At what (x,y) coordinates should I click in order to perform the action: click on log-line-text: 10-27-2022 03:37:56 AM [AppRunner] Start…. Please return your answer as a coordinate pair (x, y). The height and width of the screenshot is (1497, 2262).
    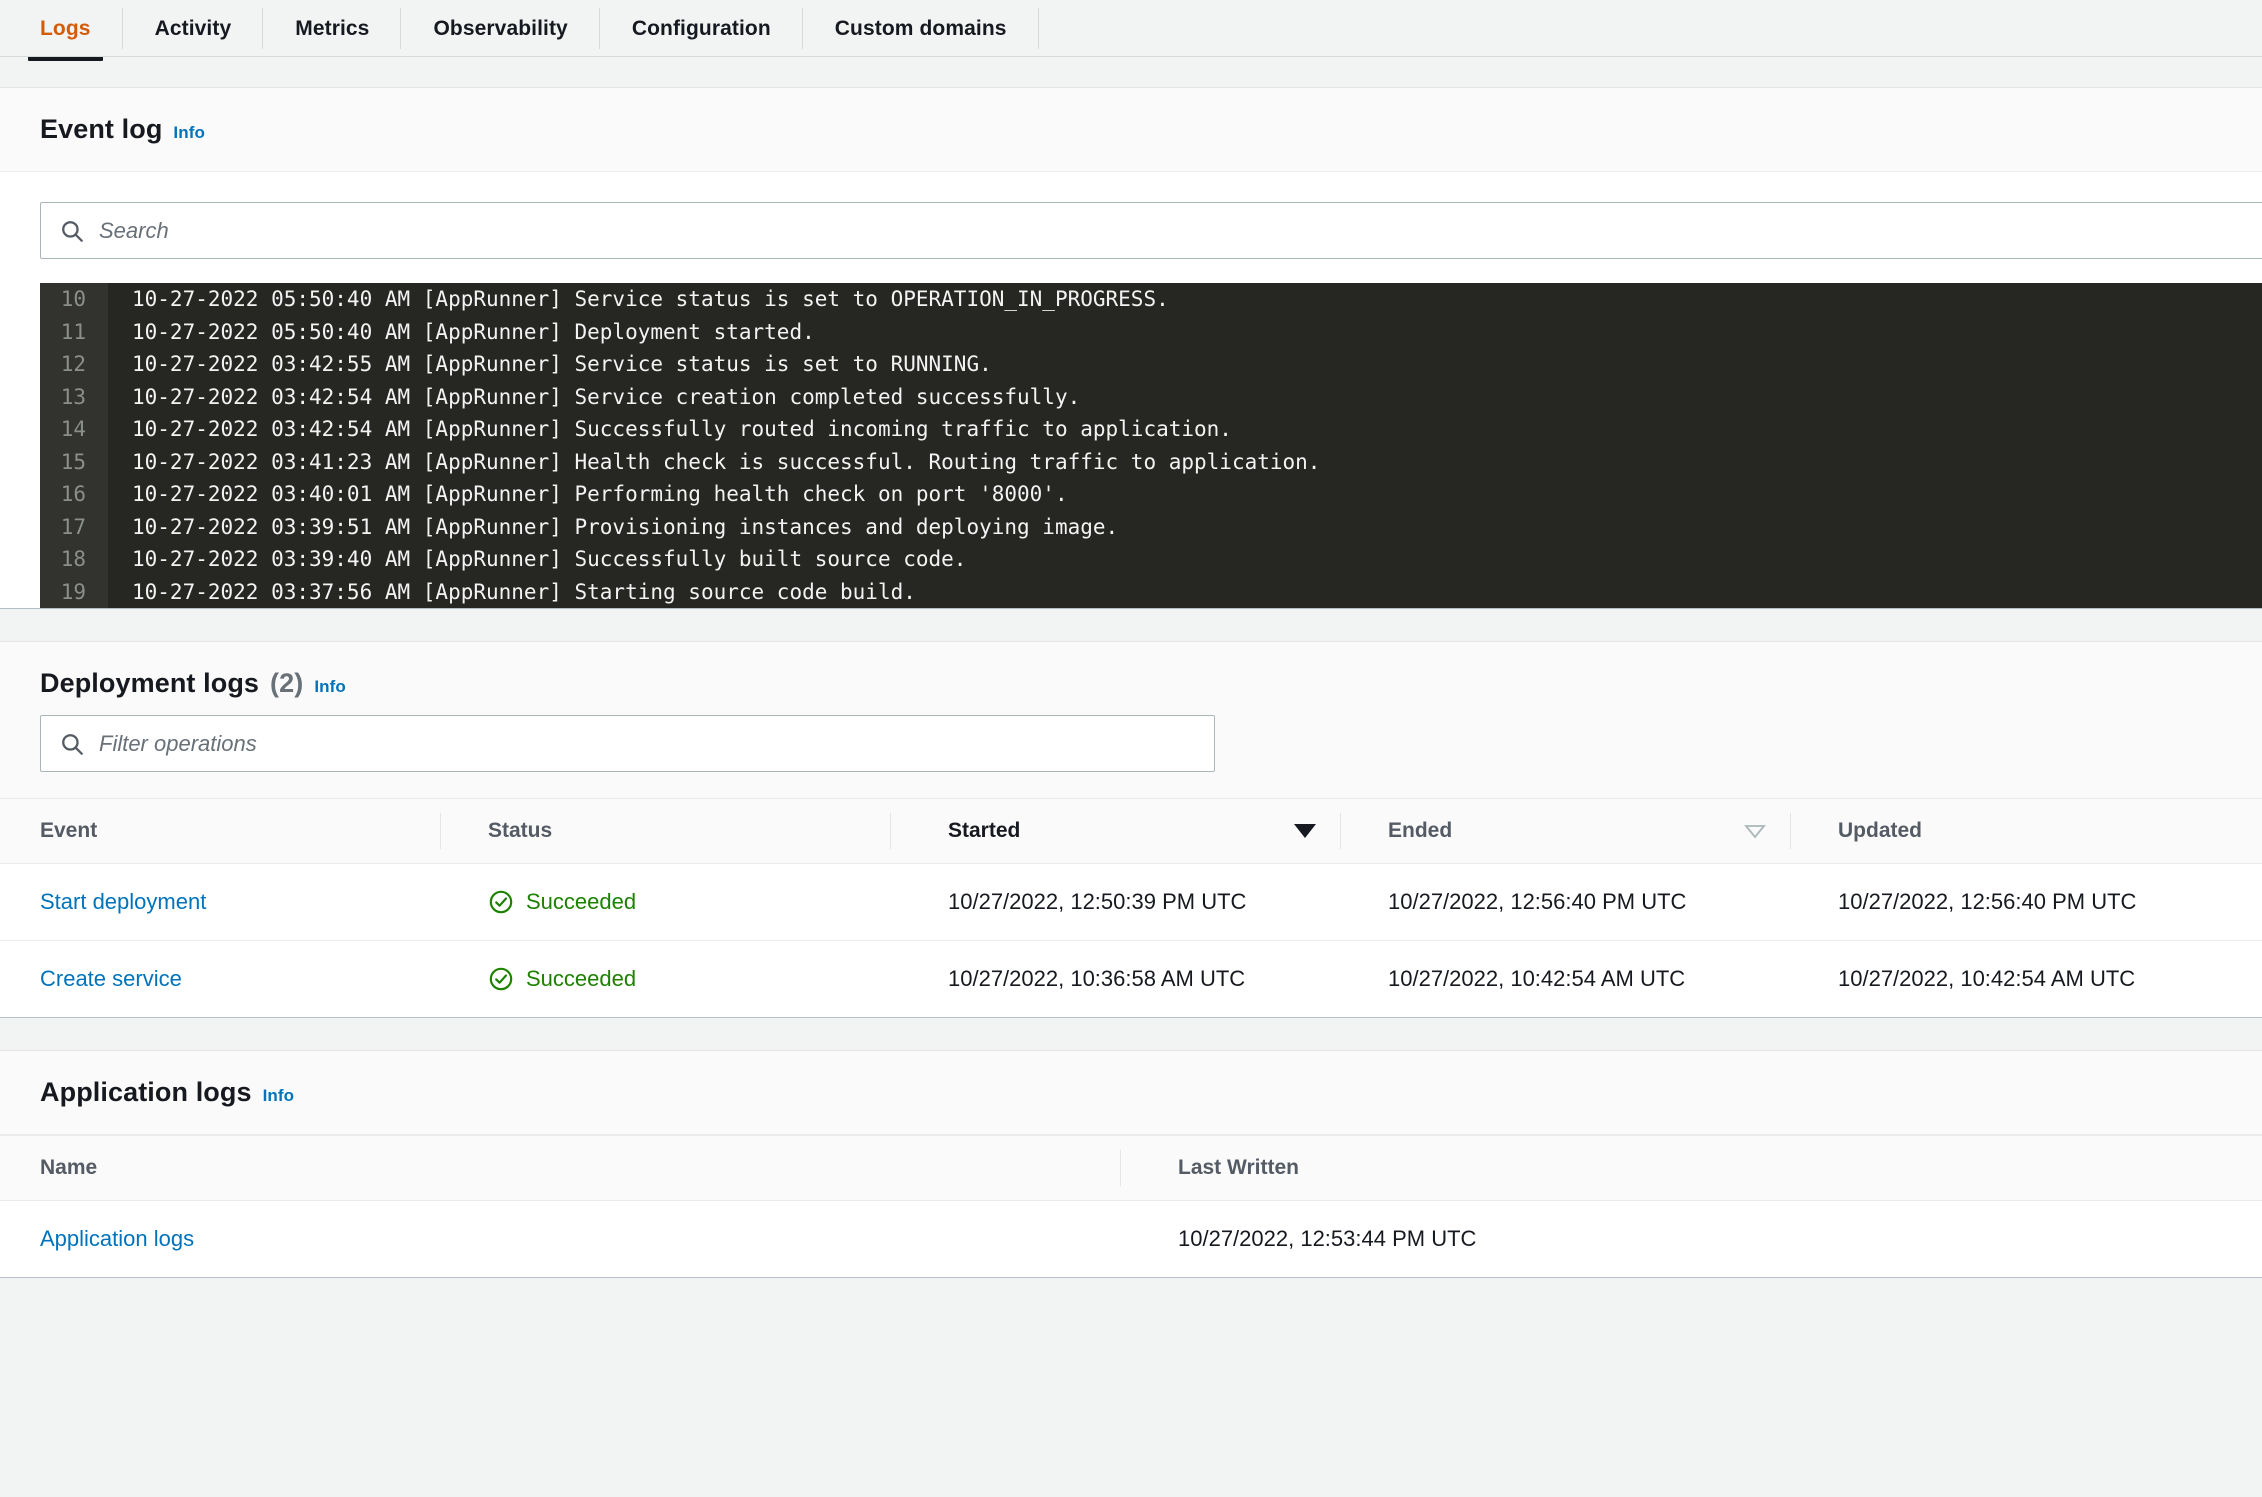
    Looking at the image, I should click on (524, 591).